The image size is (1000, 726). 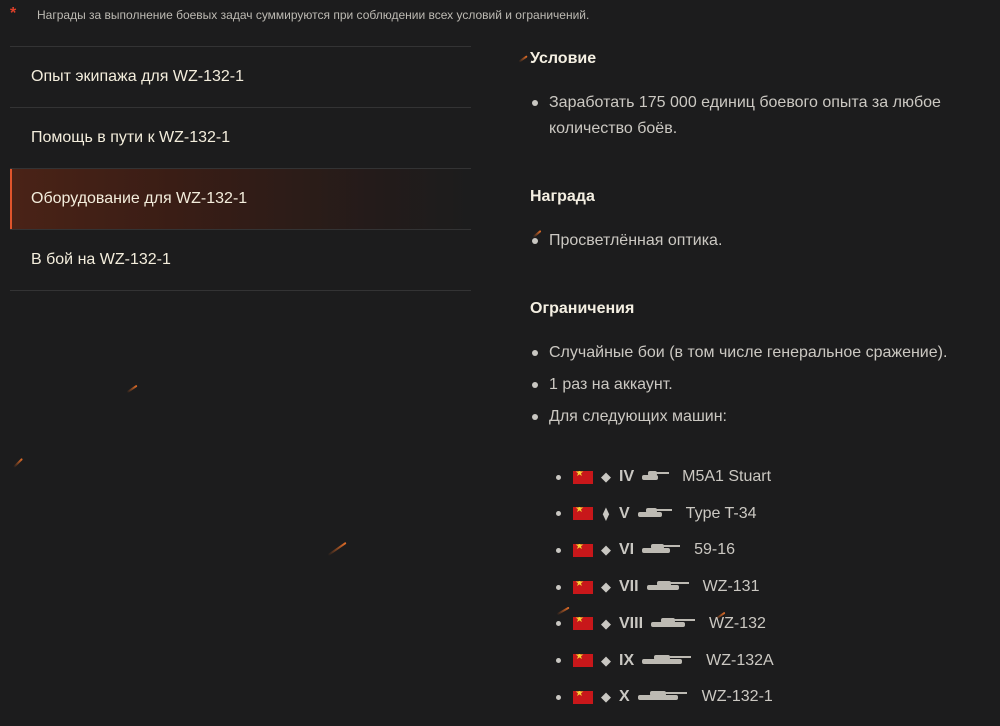 I want to click on vehicle-tier: IX, so click(x=627, y=660).